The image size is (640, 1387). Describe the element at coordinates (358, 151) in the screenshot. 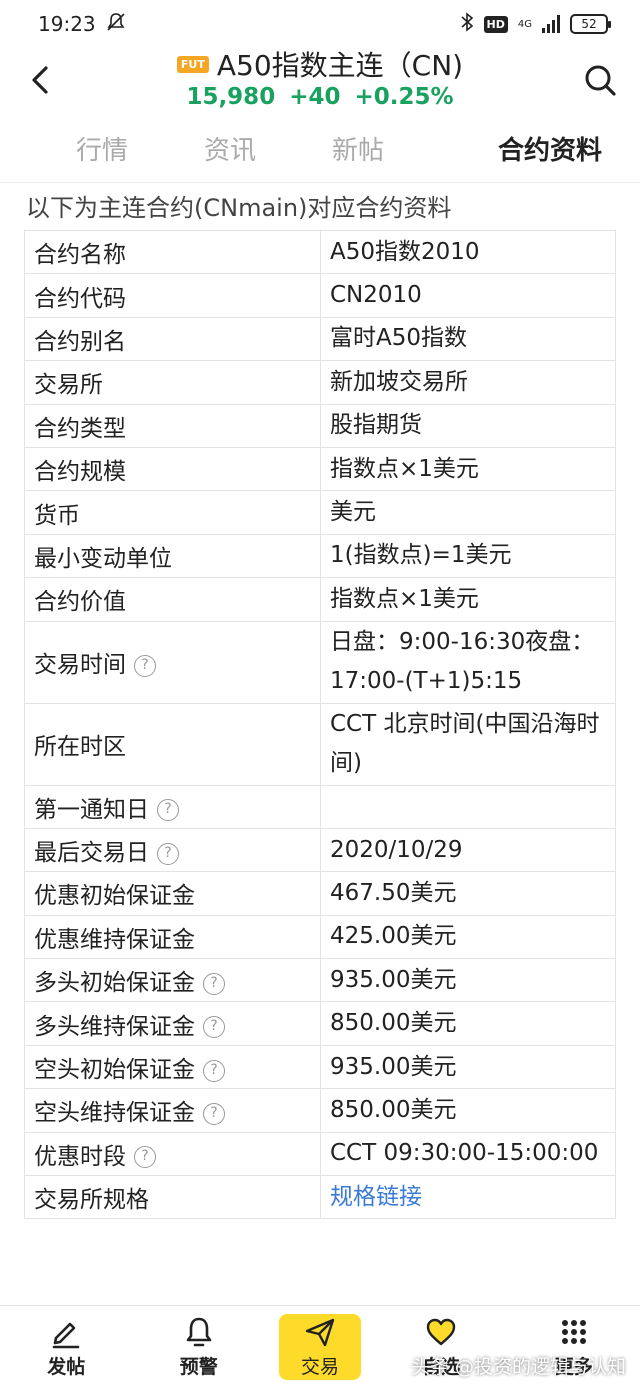

I see `tab-posts: 新帖` at that location.